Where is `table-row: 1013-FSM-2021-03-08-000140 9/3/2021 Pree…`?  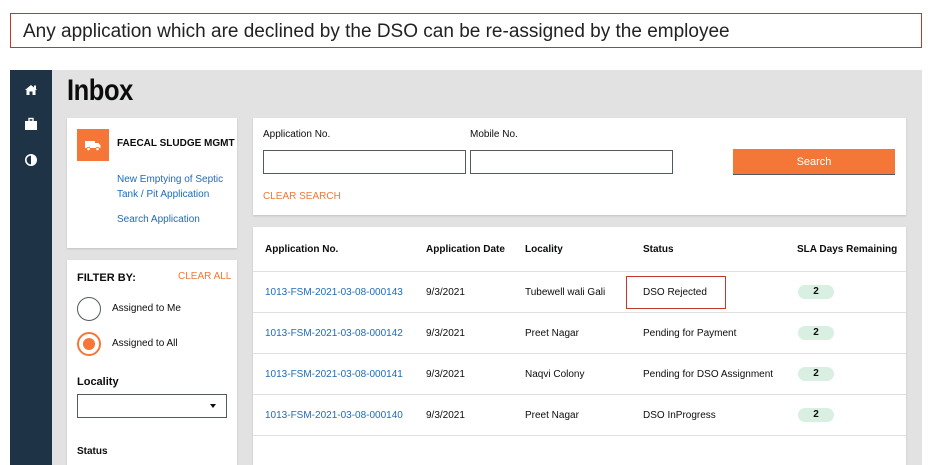 table-row: 1013-FSM-2021-03-08-000140 9/3/2021 Pree… is located at coordinates (579, 414).